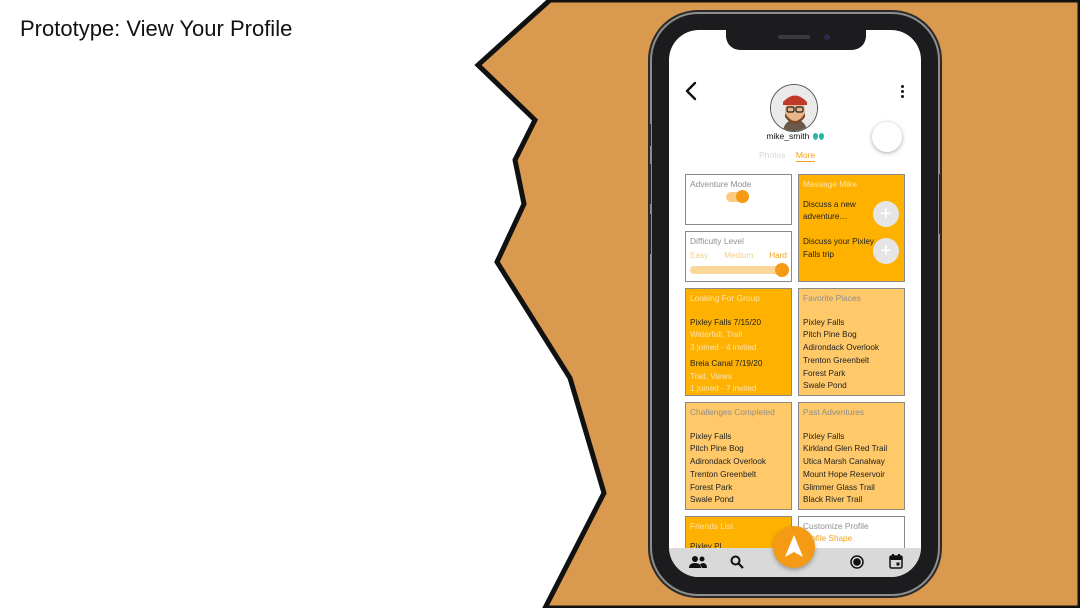 Image resolution: width=1080 pixels, height=608 pixels. What do you see at coordinates (692, 91) in the screenshot?
I see `back-arrow-icon` at bounding box center [692, 91].